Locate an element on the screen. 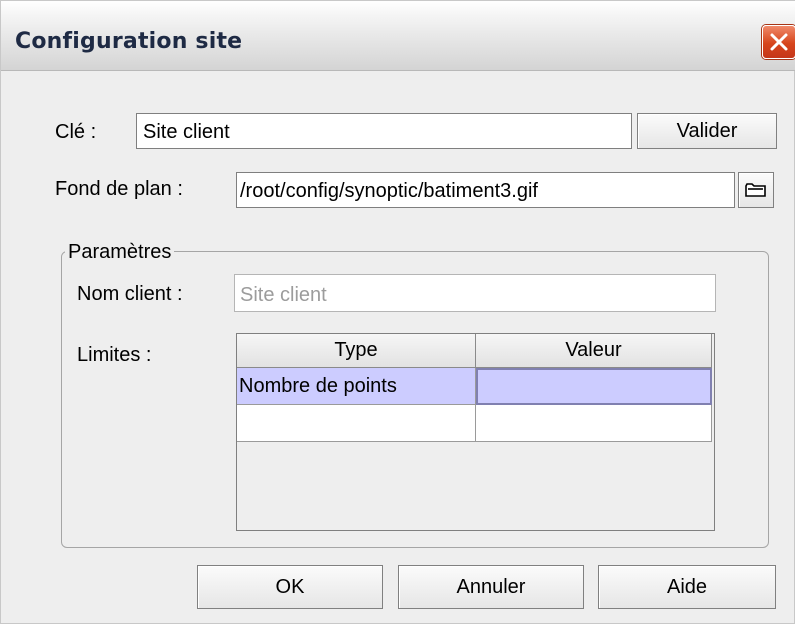 This screenshot has height=624, width=795. nom-client-value: Site client is located at coordinates (283, 295).